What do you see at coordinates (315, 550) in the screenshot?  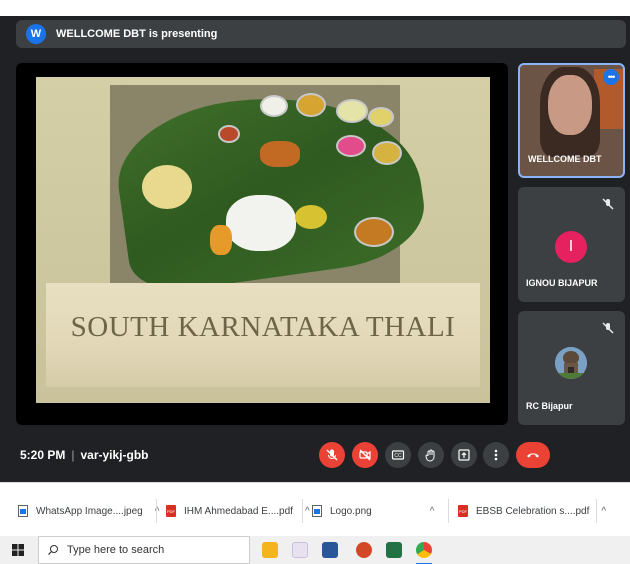 I see `taskbar: Type here to search` at bounding box center [315, 550].